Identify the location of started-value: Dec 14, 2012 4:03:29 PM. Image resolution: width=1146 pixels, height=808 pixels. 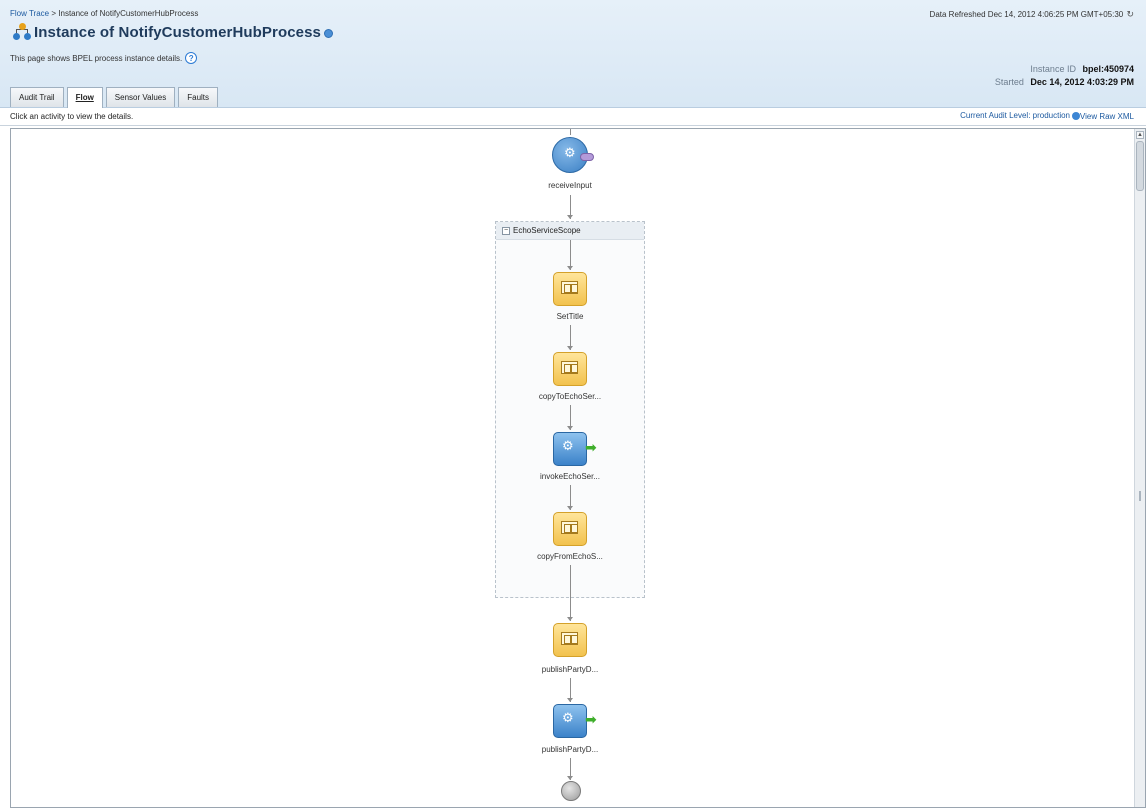
(1082, 82).